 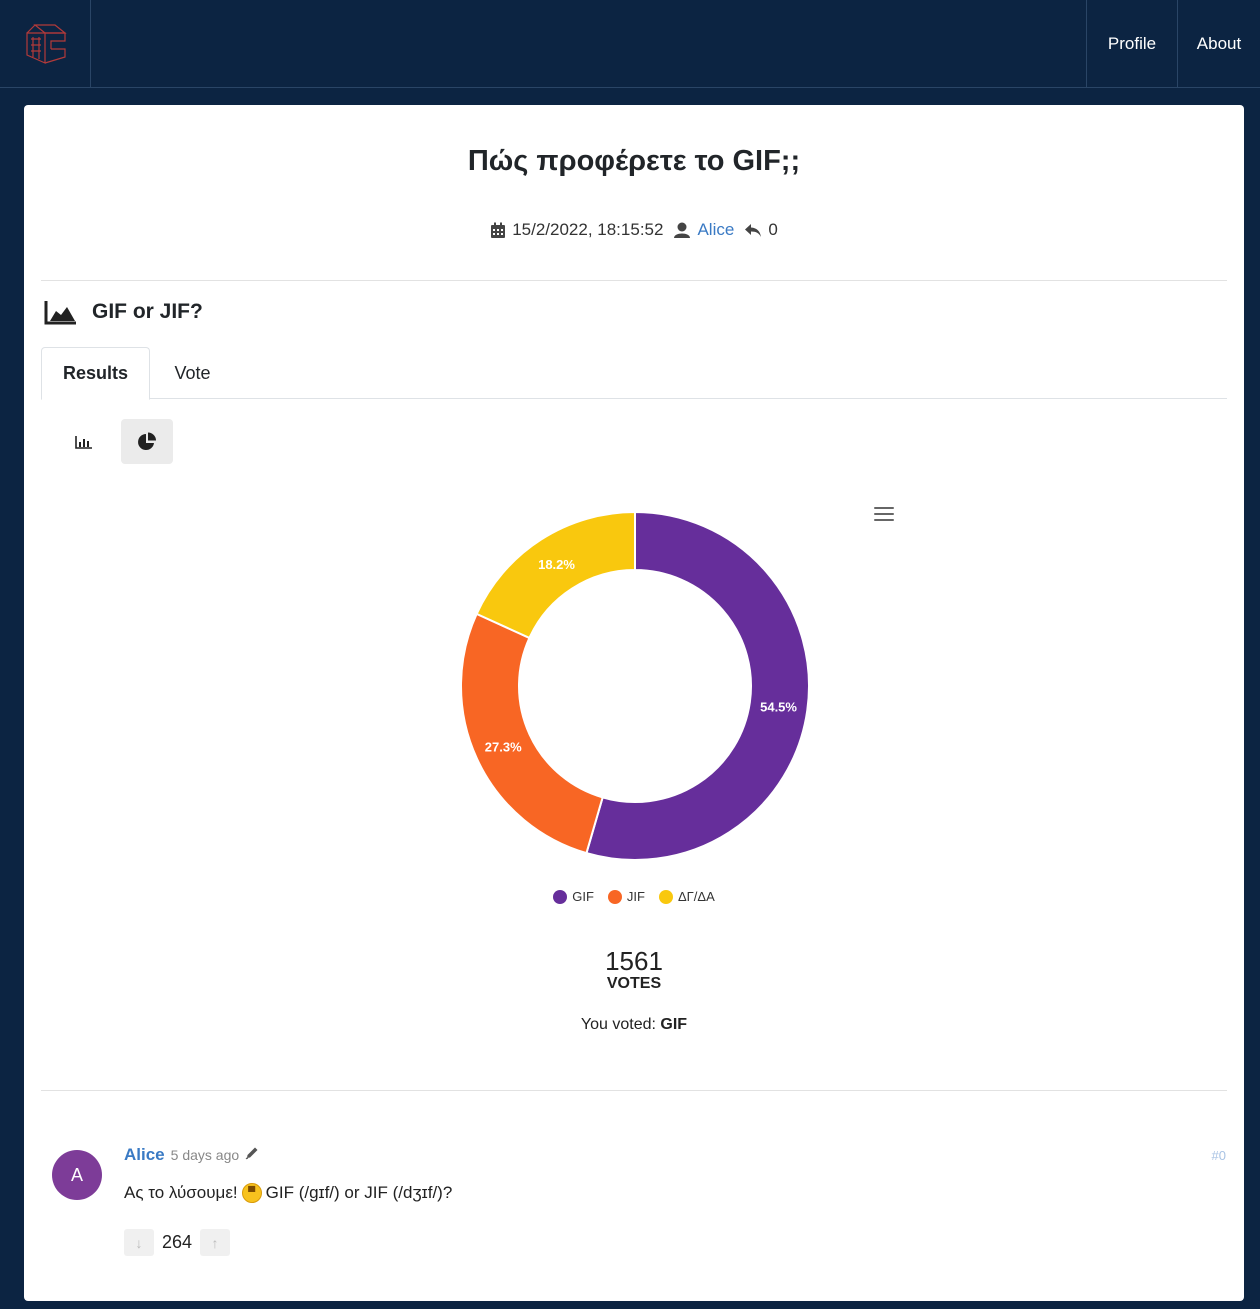 I want to click on avatar-letter: A, so click(x=76, y=1174).